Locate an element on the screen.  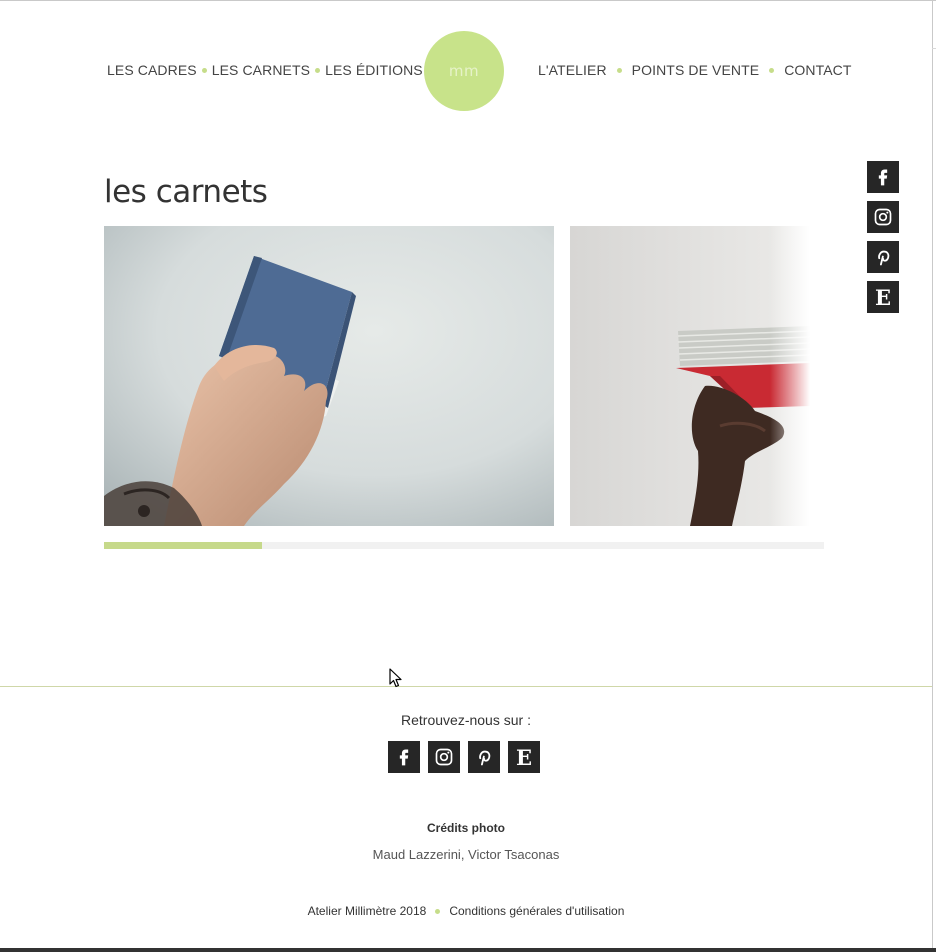
side-etsy-button: E is located at coordinates (883, 297).